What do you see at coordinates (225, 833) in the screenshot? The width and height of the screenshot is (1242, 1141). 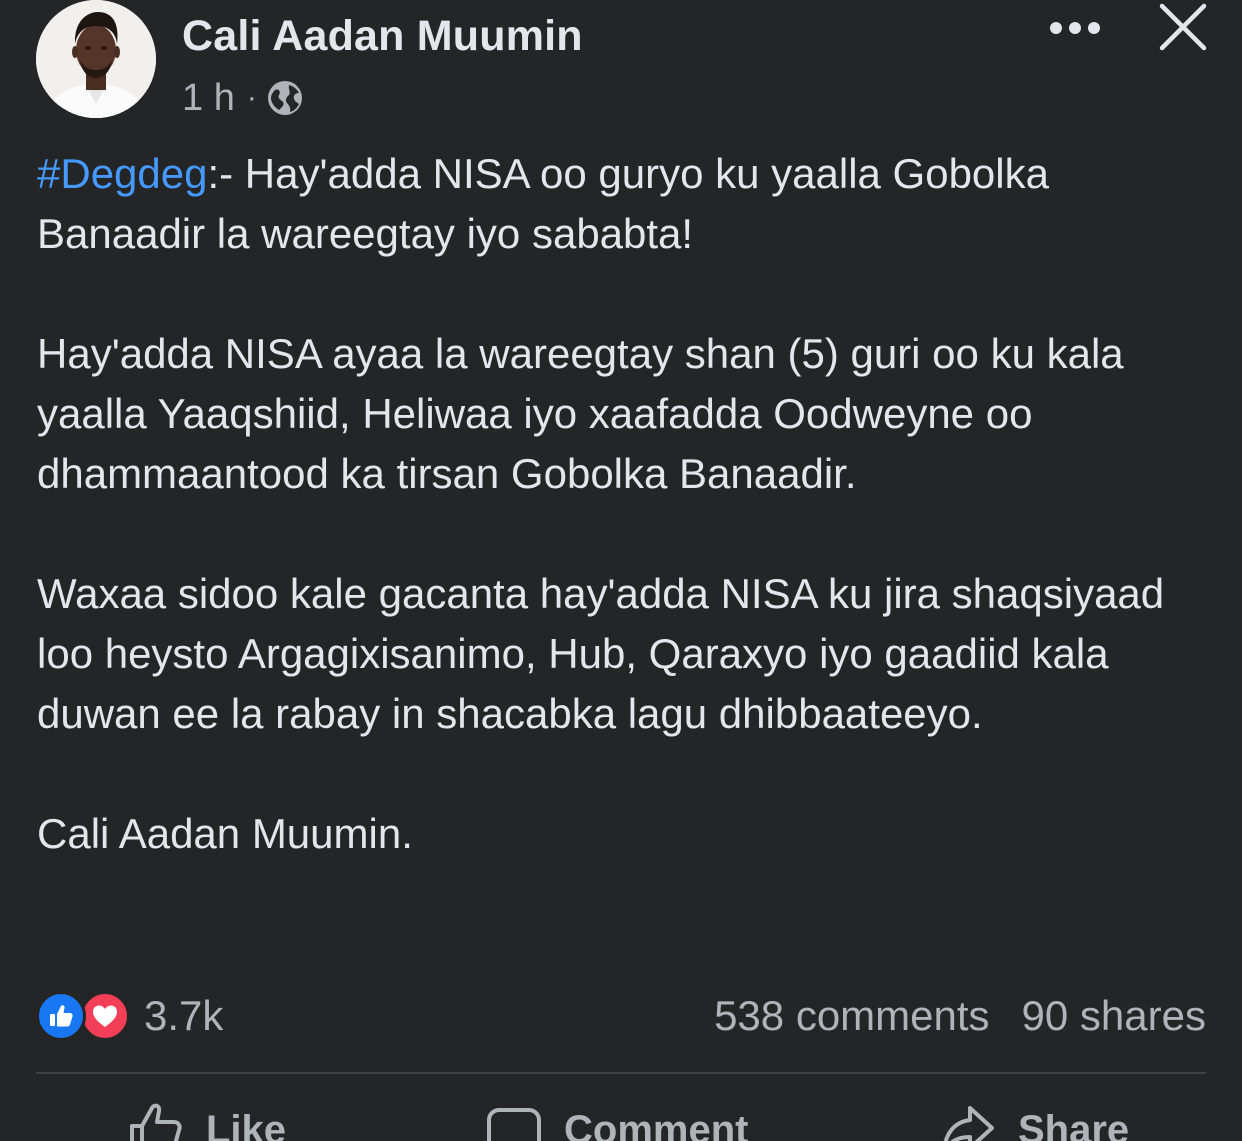 I see `post-signature: Cali Aadan Muumin.` at bounding box center [225, 833].